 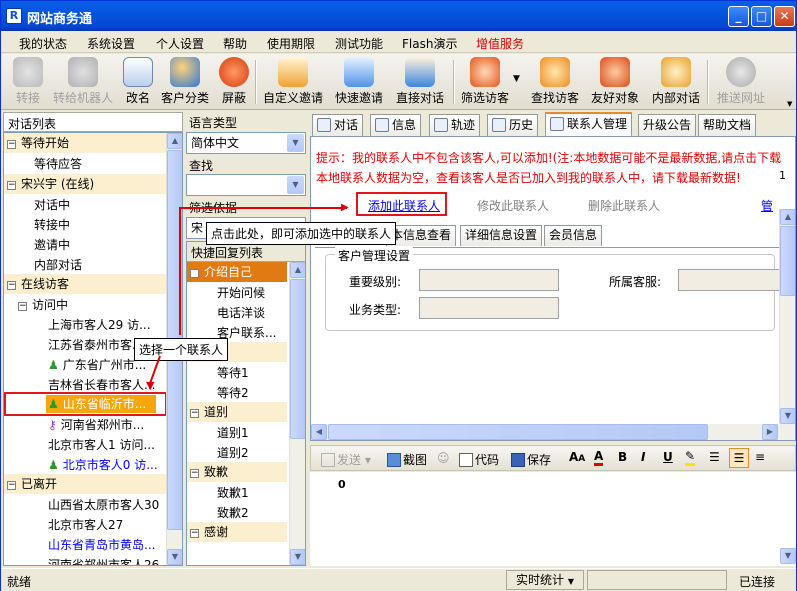 What do you see at coordinates (293, 81) in the screenshot?
I see `custom-invite-button: 自定义邀请` at bounding box center [293, 81].